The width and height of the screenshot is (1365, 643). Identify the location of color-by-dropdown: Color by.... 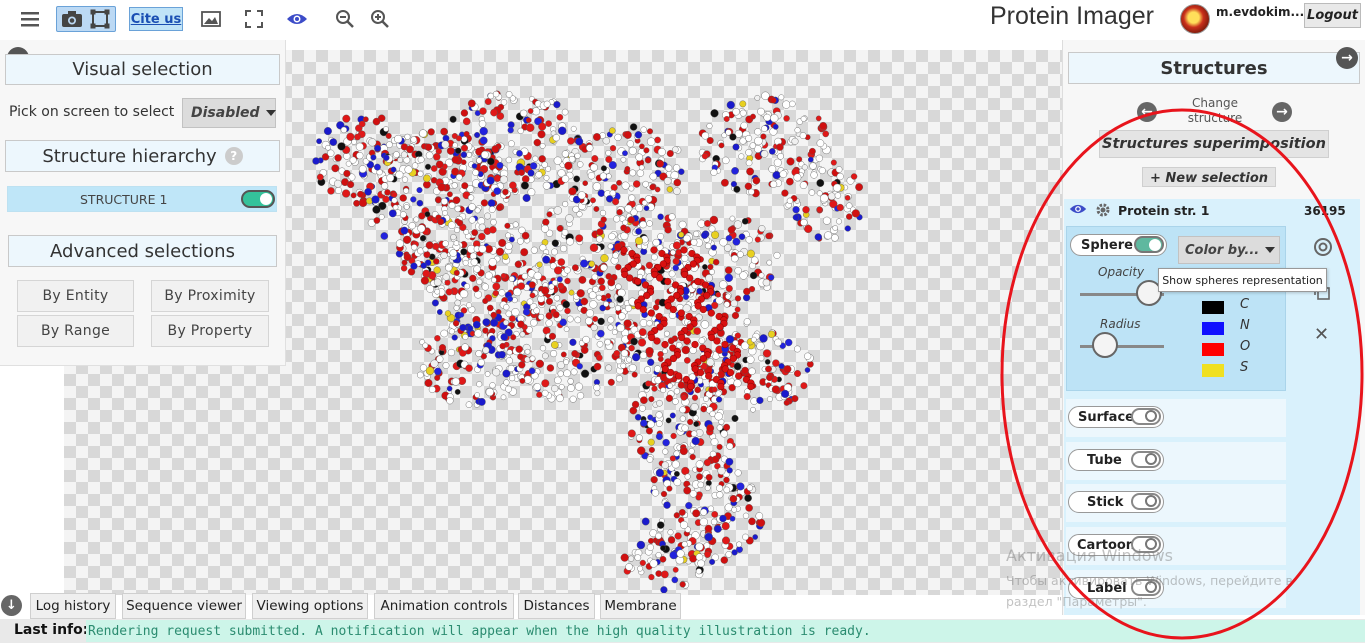
(1229, 250).